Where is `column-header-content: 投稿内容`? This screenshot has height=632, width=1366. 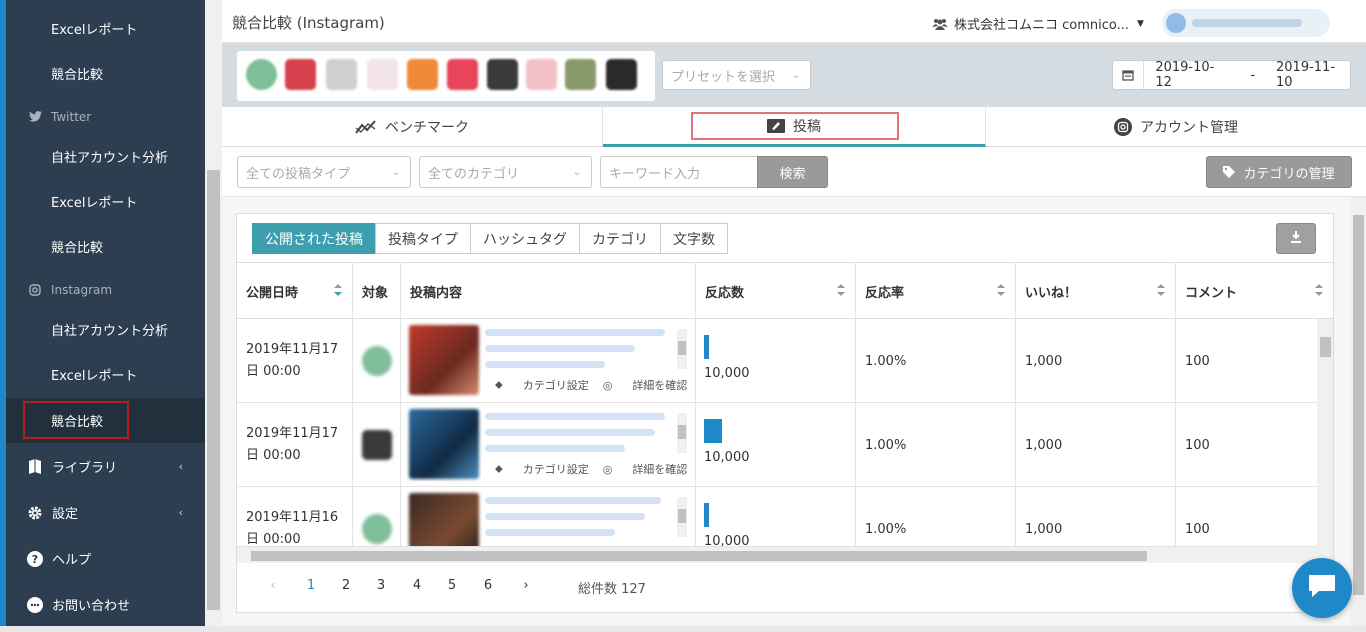 column-header-content: 投稿内容 is located at coordinates (548, 291).